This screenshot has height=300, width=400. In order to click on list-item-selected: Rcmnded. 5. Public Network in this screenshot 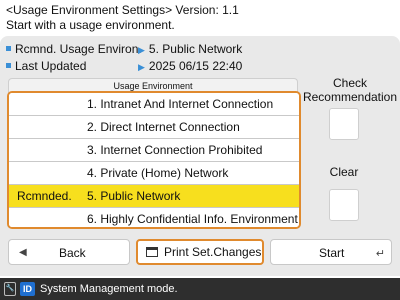, I will do `click(154, 196)`.